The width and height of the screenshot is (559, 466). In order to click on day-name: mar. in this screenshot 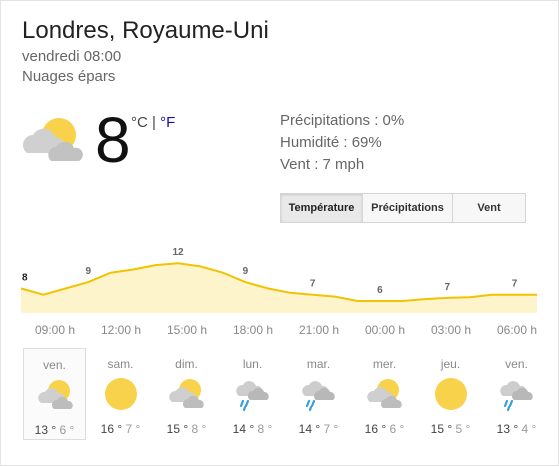, I will do `click(318, 364)`.